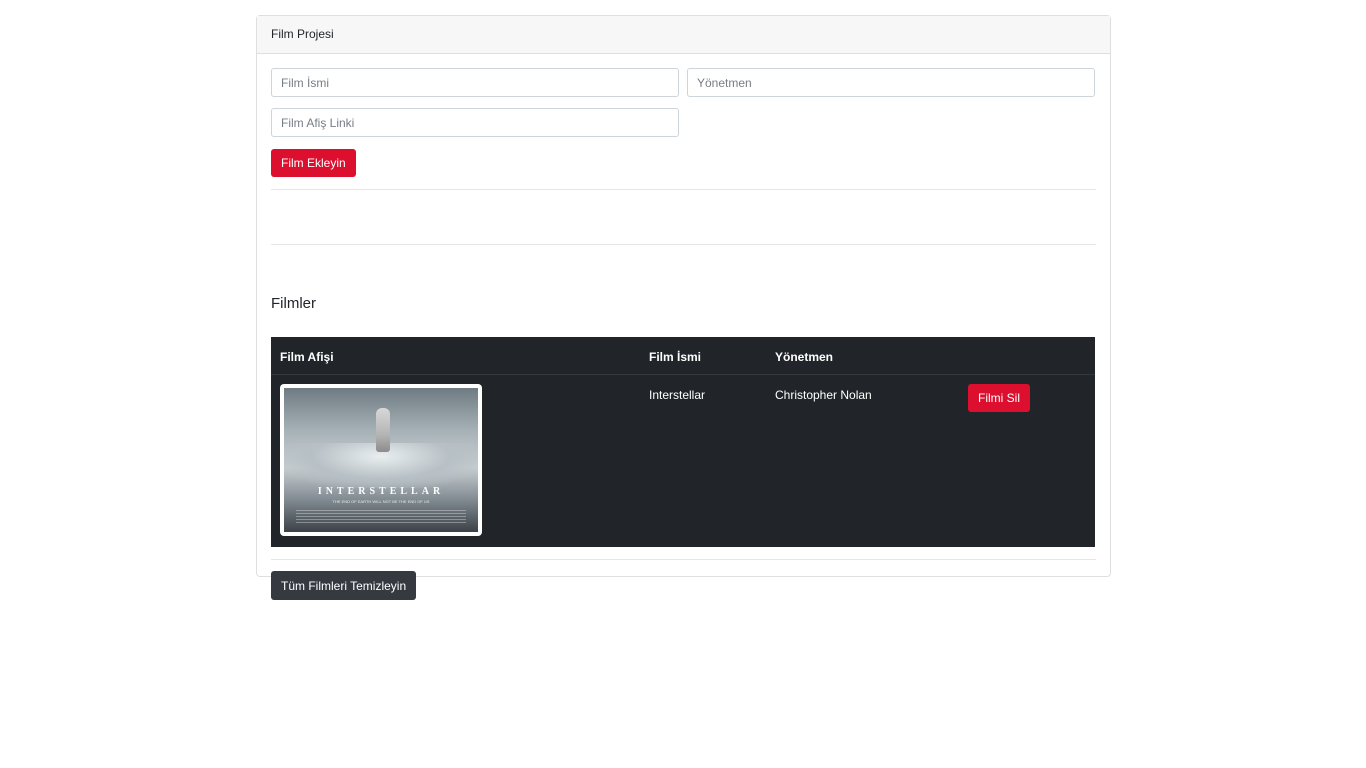  What do you see at coordinates (999, 398) in the screenshot?
I see `delete-film-button: Filmi Sil` at bounding box center [999, 398].